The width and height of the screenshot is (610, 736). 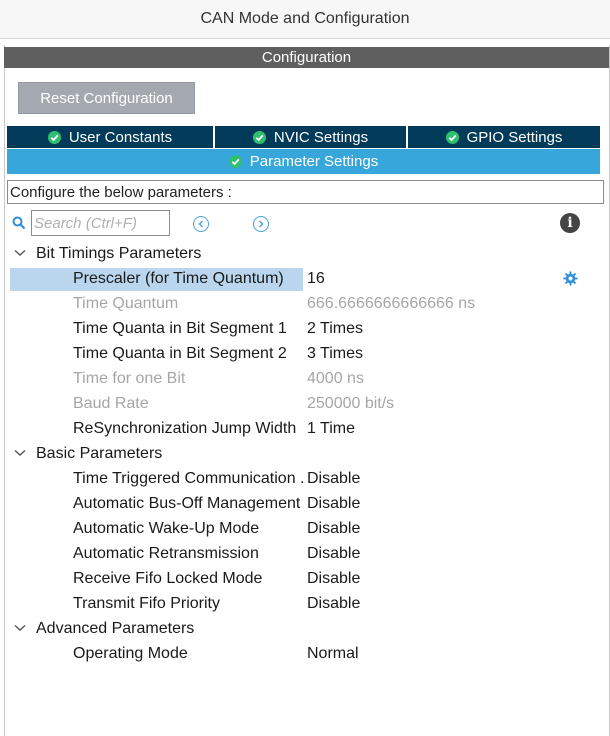 What do you see at coordinates (126, 303) in the screenshot?
I see `param-name: Time Quantum` at bounding box center [126, 303].